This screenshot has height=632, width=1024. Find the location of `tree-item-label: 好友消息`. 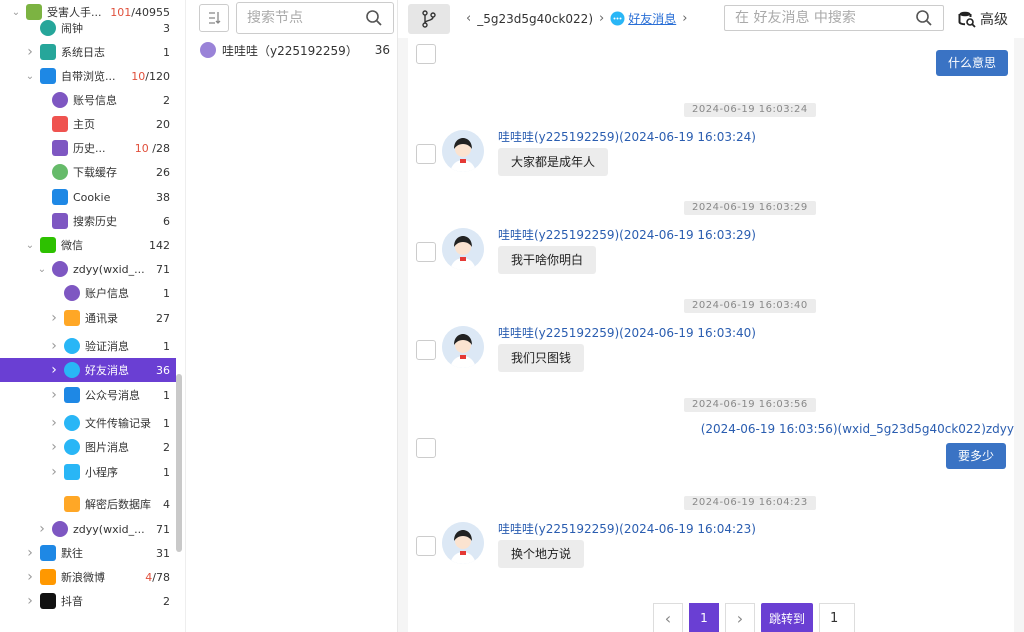

tree-item-label: 好友消息 is located at coordinates (107, 370).